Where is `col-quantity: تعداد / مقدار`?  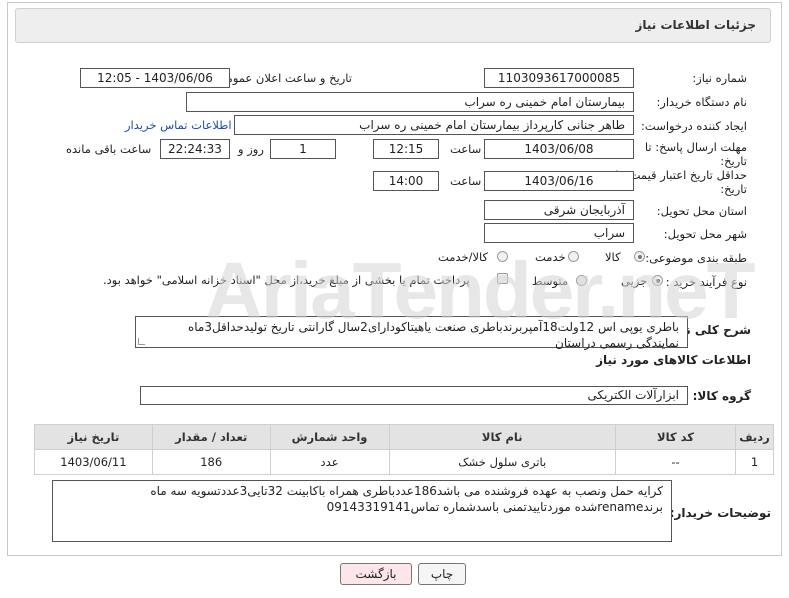 col-quantity: تعداد / مقدار is located at coordinates (211, 437).